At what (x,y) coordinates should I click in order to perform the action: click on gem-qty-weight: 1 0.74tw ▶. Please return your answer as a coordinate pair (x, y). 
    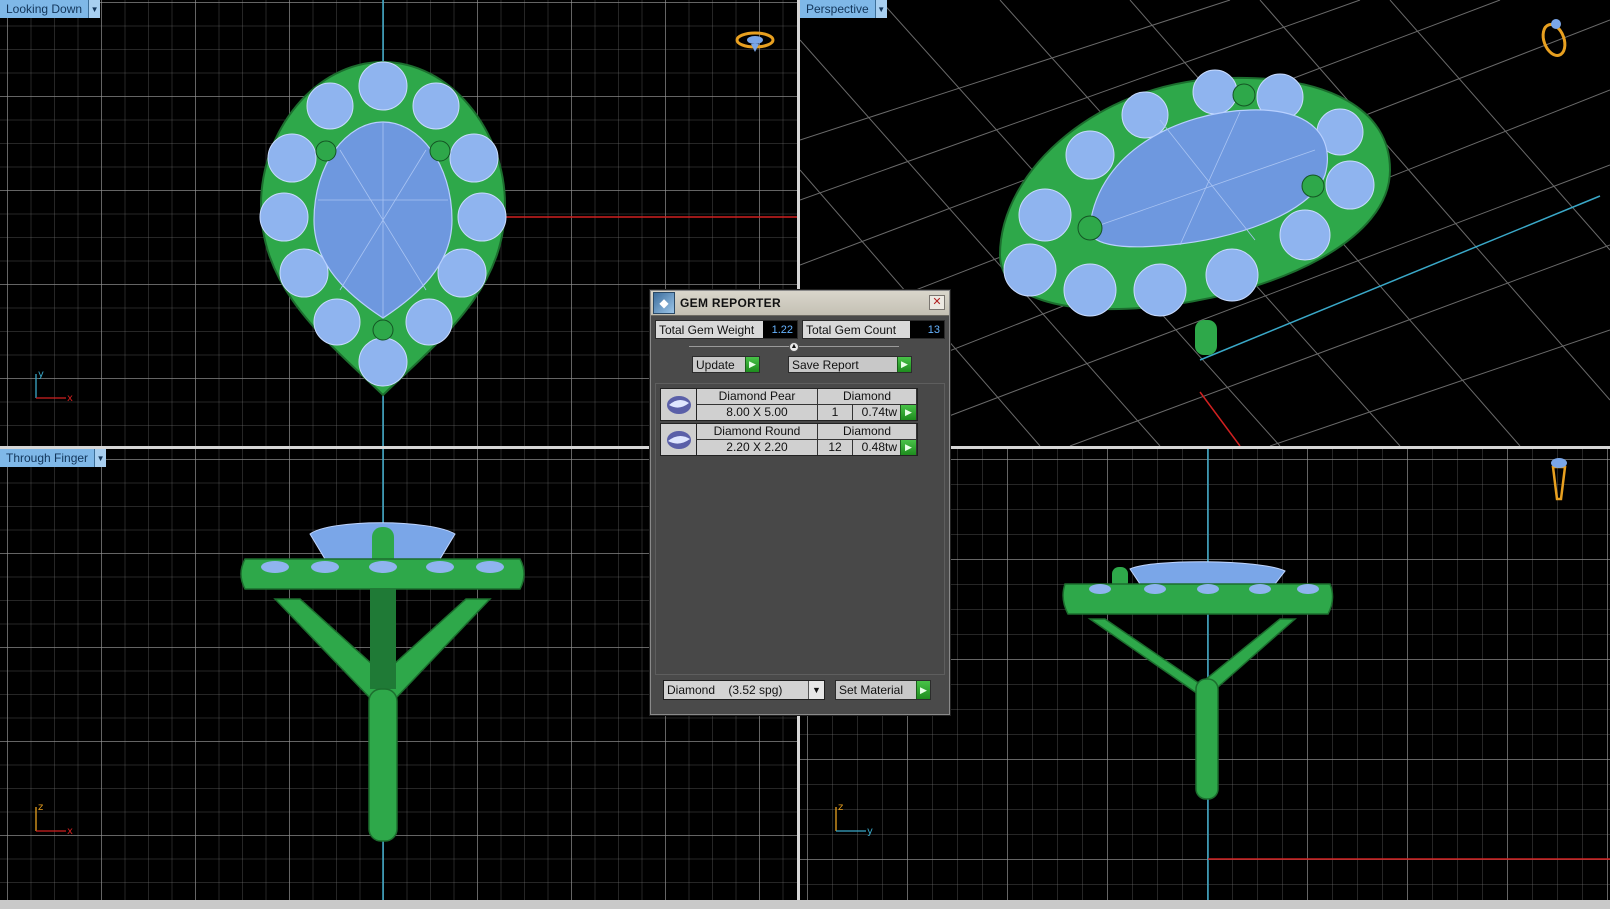
    Looking at the image, I should click on (867, 412).